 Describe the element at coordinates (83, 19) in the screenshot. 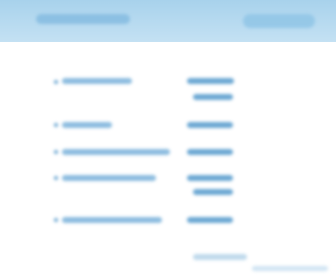

I see `header-title` at that location.